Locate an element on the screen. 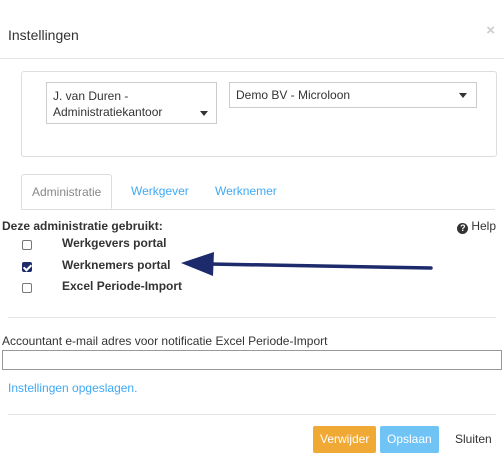 This screenshot has width=504, height=457. delete-button: Verwijder is located at coordinates (345, 439).